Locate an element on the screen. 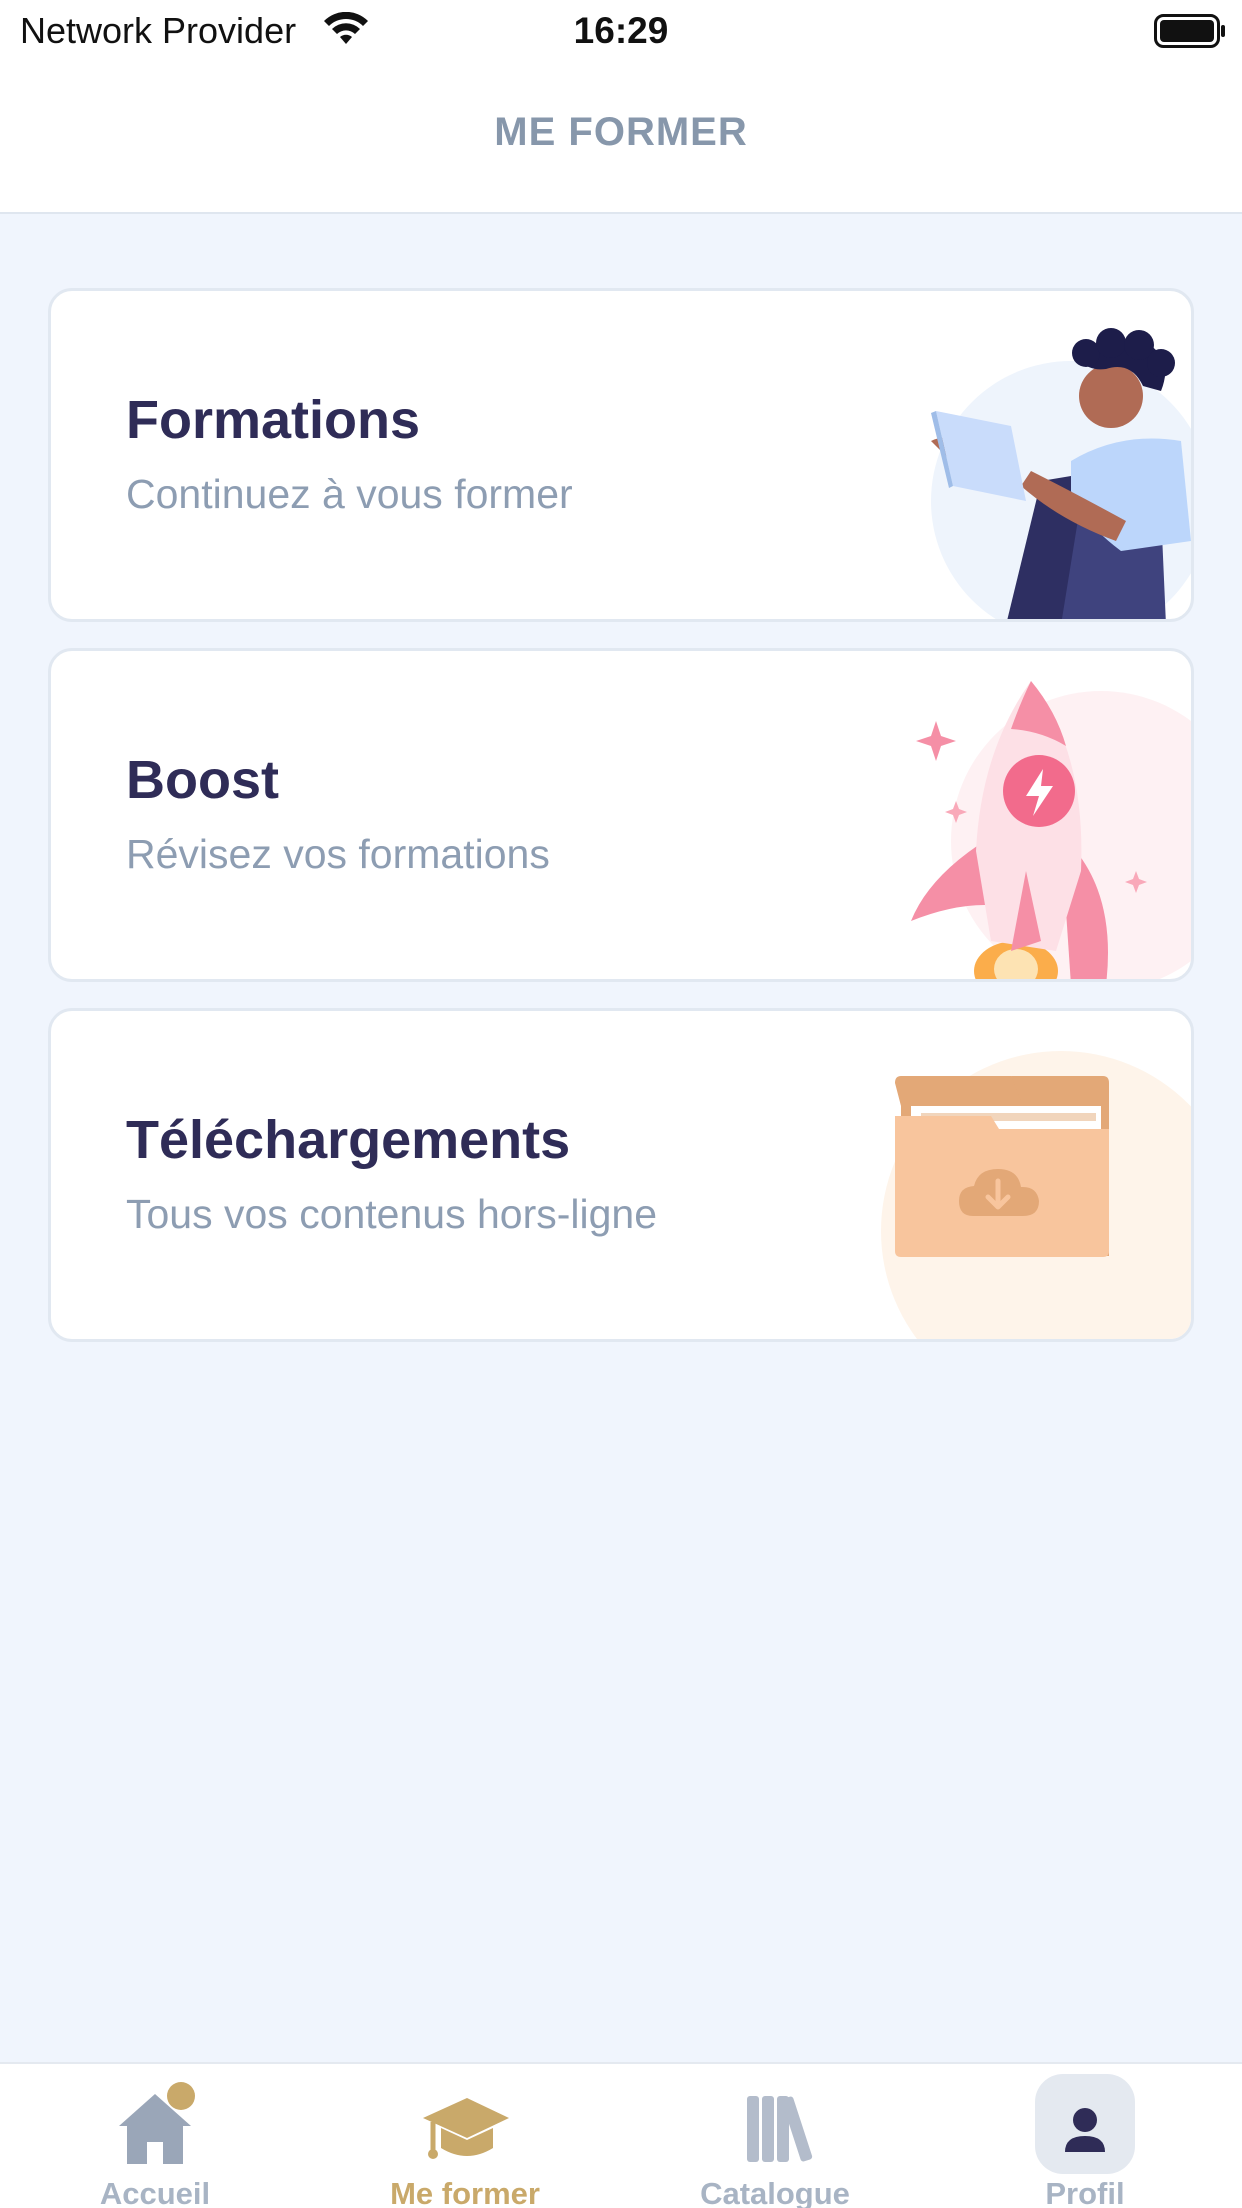 Image resolution: width=1242 pixels, height=2208 pixels. tab-me-former: Me former is located at coordinates (465, 2136).